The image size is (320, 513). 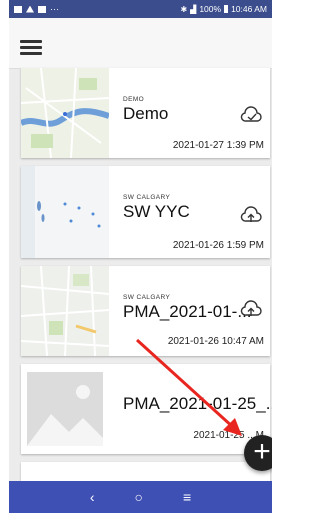 What do you see at coordinates (187, 497) in the screenshot?
I see `recents-icon: ≡` at bounding box center [187, 497].